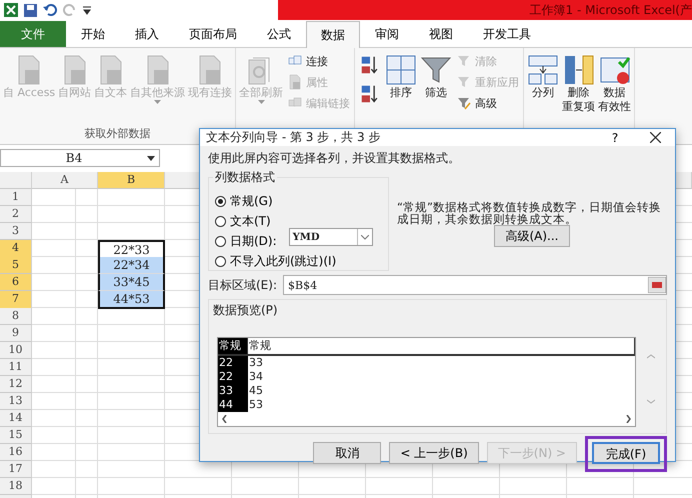 This screenshot has height=498, width=692. I want to click on row-header: 6, so click(16, 282).